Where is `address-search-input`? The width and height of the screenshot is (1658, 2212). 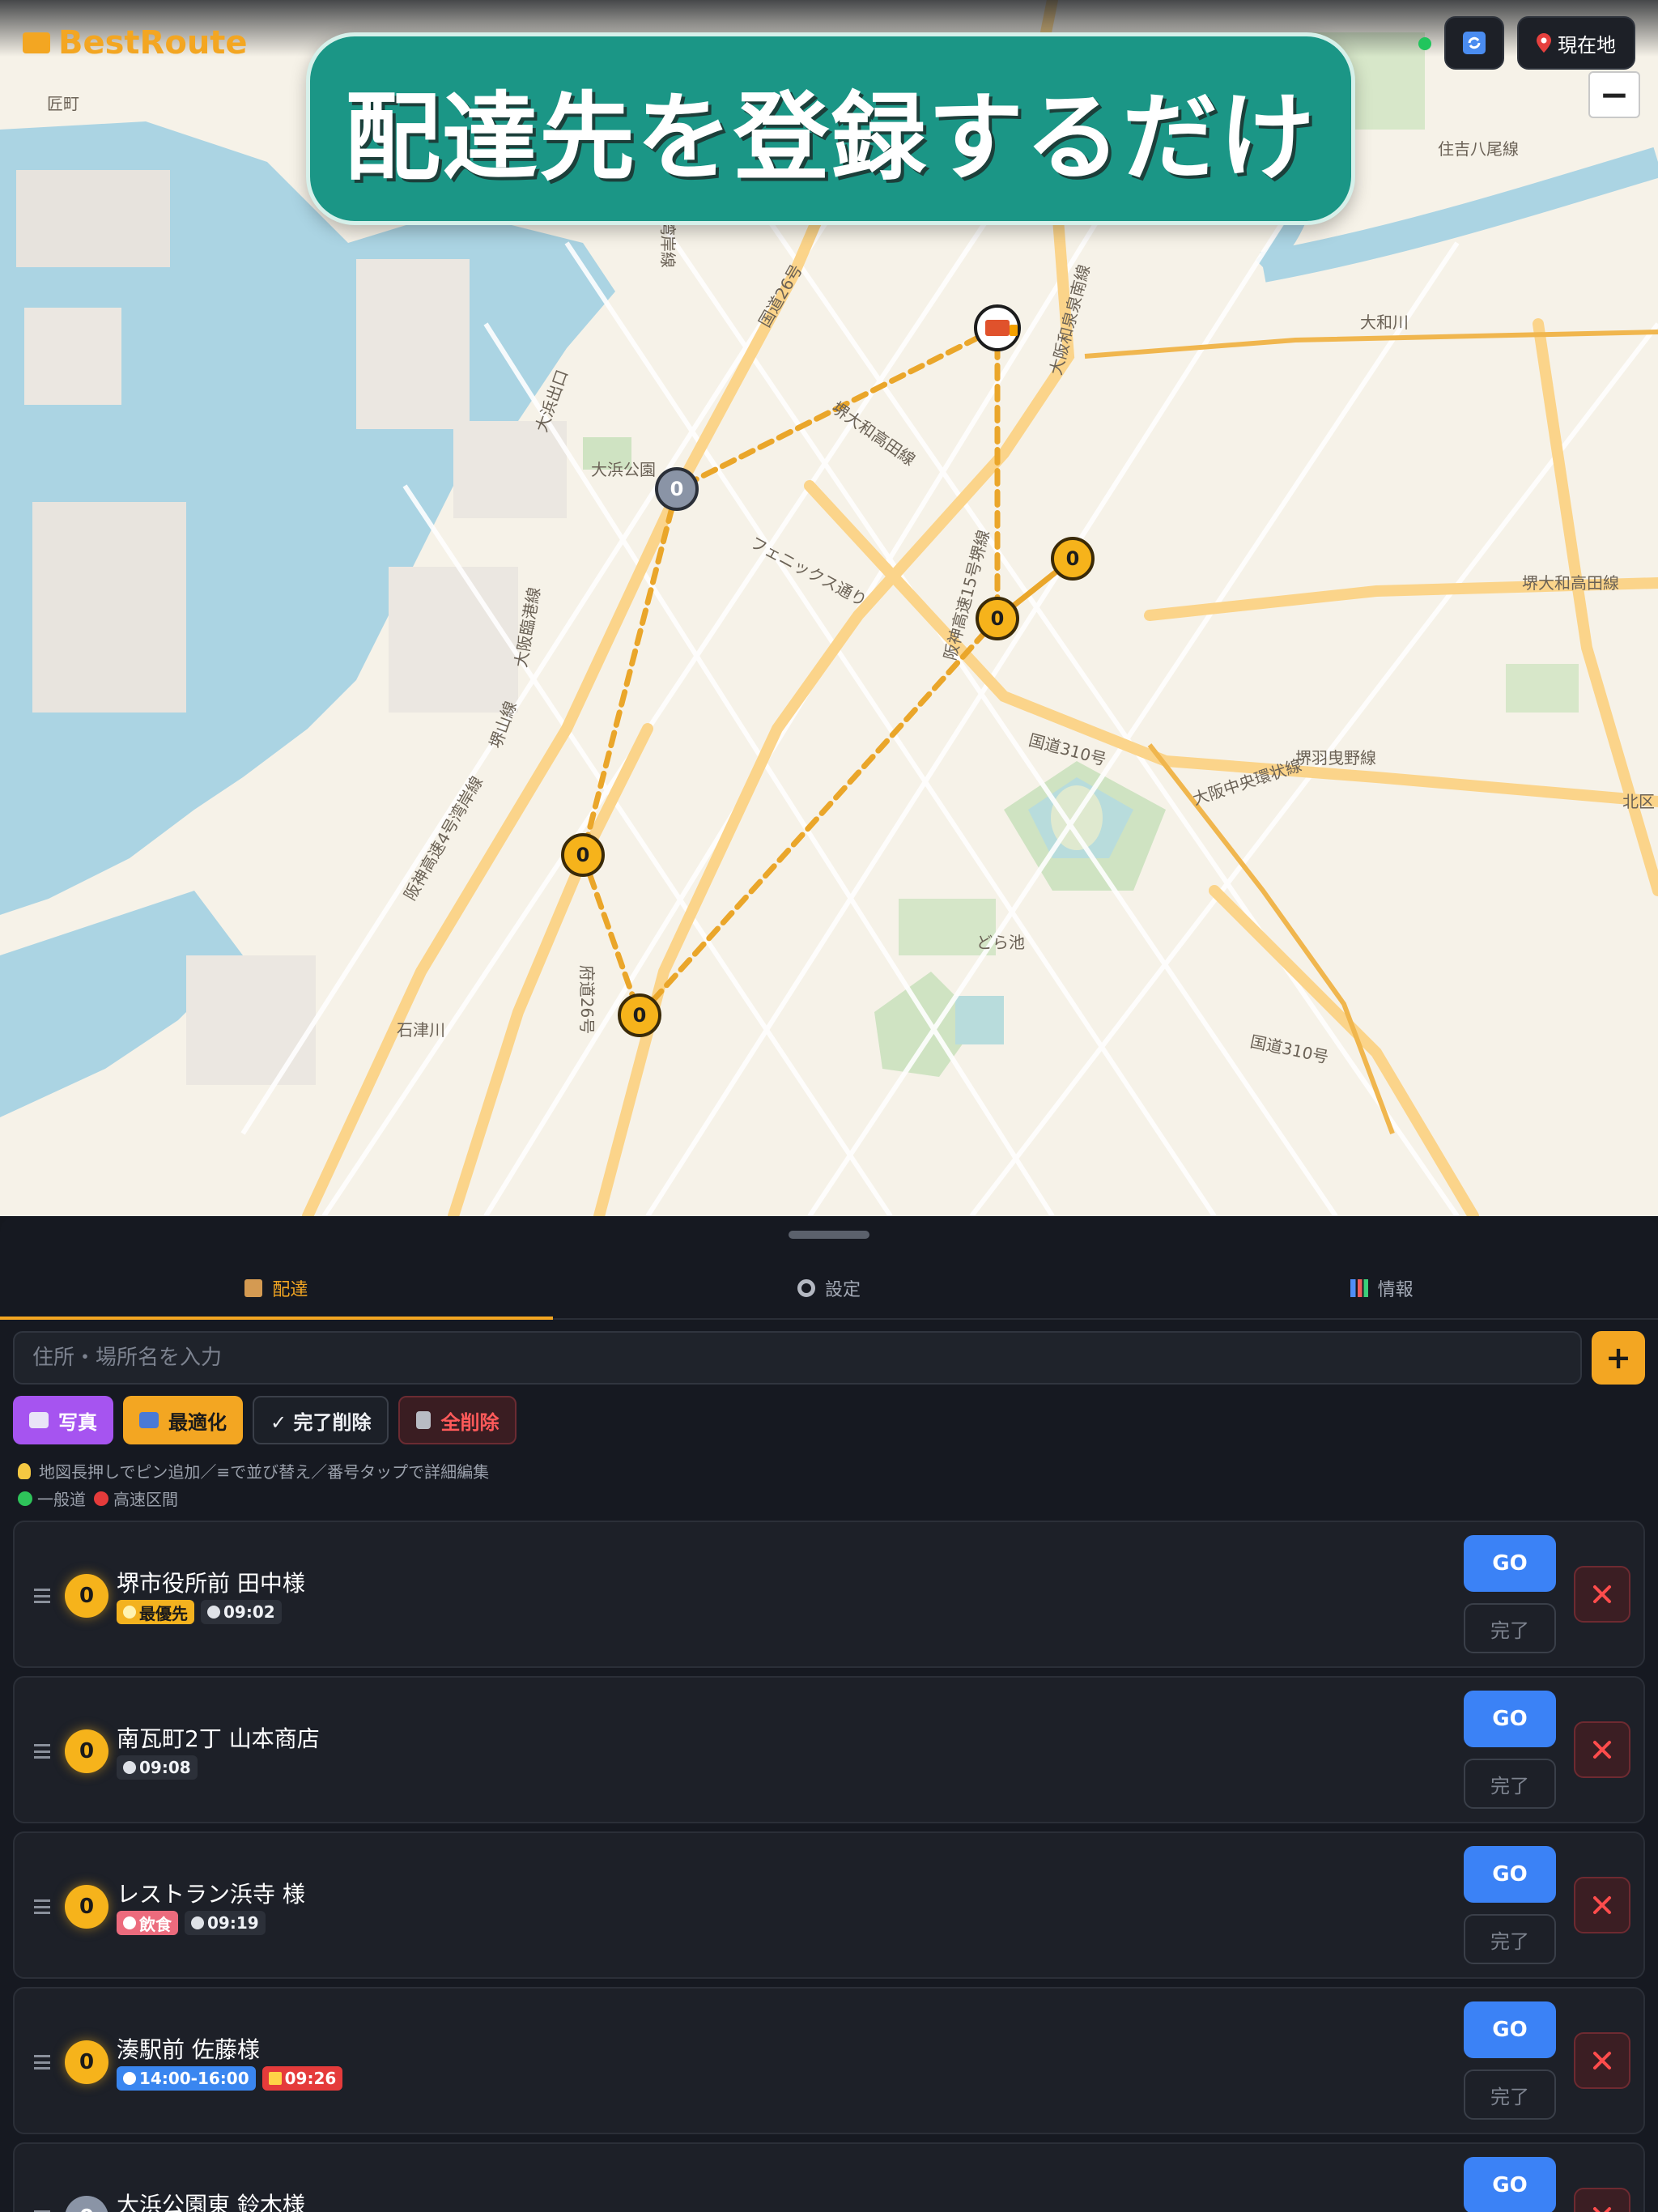
address-search-input is located at coordinates (797, 1358).